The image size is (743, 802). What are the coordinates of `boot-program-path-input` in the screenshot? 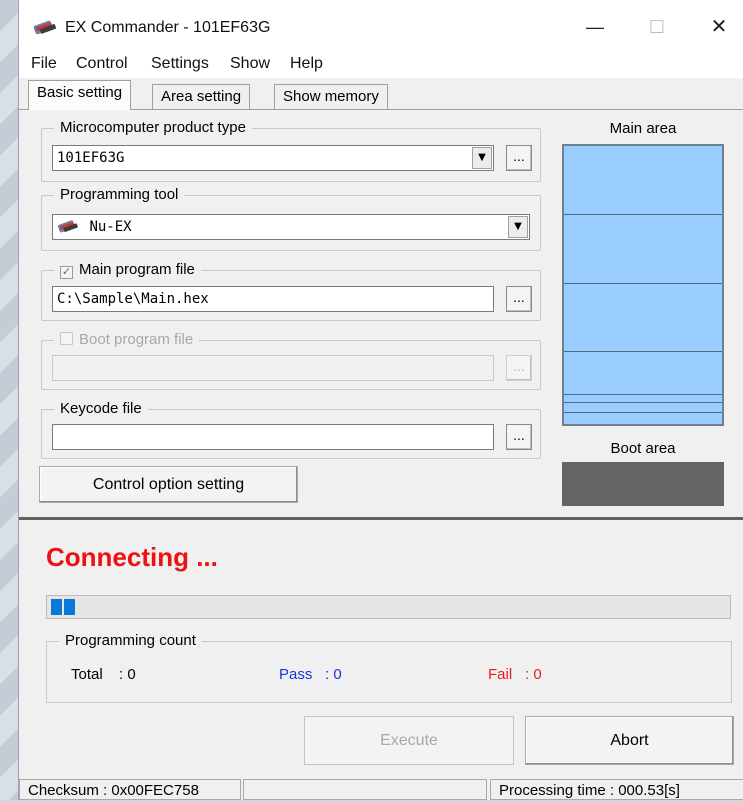 It's located at (273, 368).